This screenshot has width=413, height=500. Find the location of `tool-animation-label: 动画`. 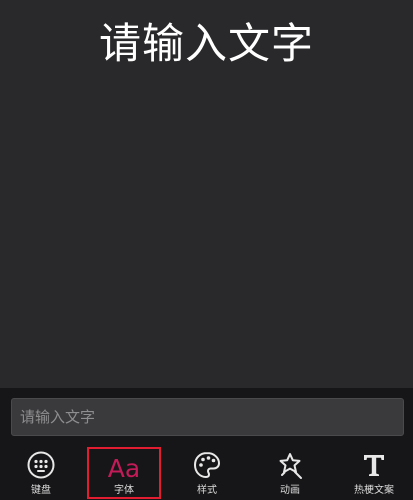

tool-animation-label: 动画 is located at coordinates (290, 490).